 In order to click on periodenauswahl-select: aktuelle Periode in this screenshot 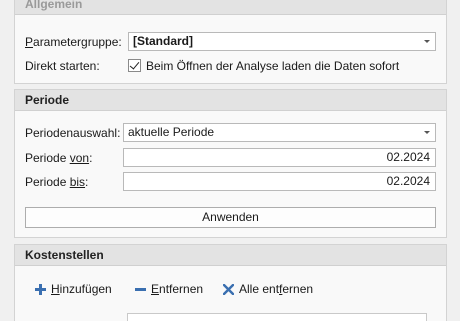, I will do `click(279, 132)`.